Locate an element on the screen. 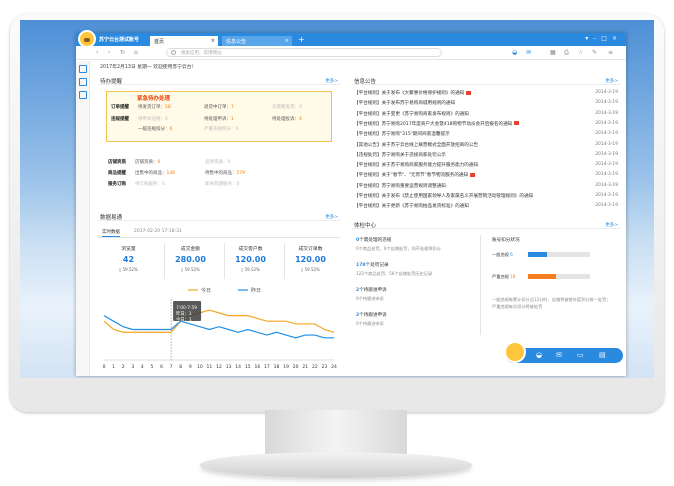  notice-item: 【平台规则】关于发布苏宁易购商城用规则的通知 is located at coordinates (404, 103).